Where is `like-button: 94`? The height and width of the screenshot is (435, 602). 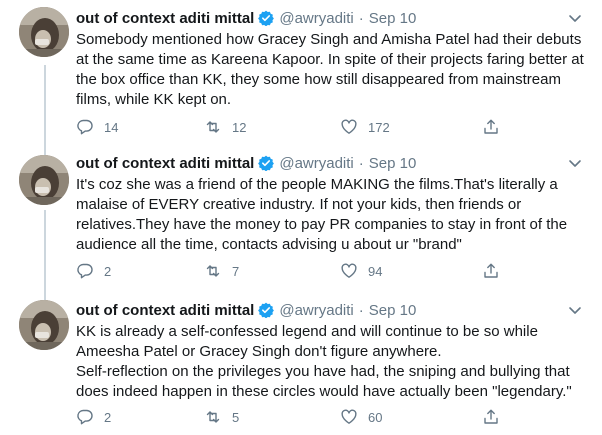 like-button: 94 is located at coordinates (361, 271).